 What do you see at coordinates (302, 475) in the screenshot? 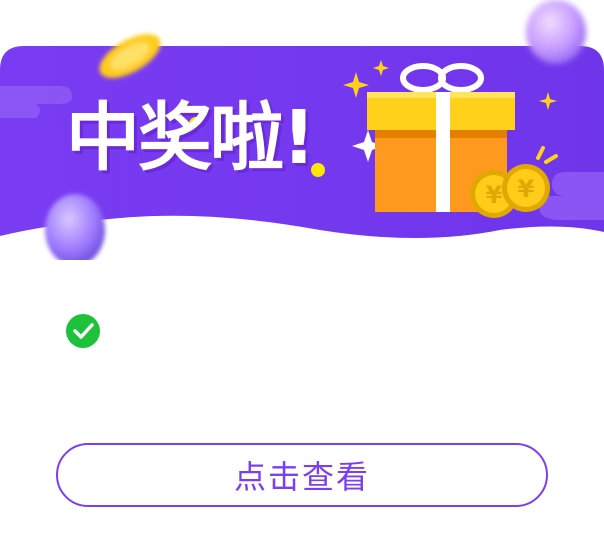
I see `view-prize-button: 点击查看` at bounding box center [302, 475].